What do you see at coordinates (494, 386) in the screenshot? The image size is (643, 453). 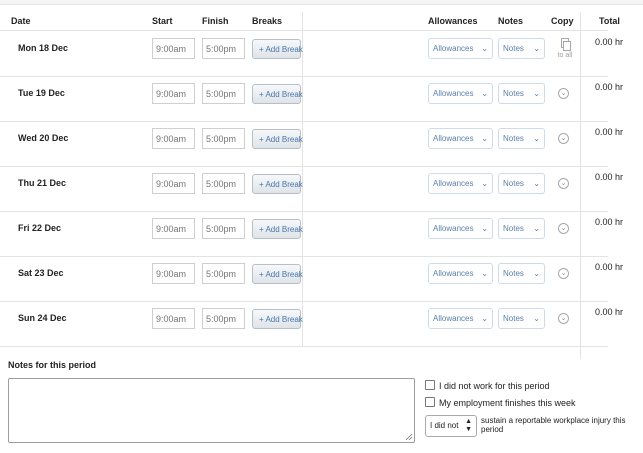 I see `did-not-work-label: I did not work for this period` at bounding box center [494, 386].